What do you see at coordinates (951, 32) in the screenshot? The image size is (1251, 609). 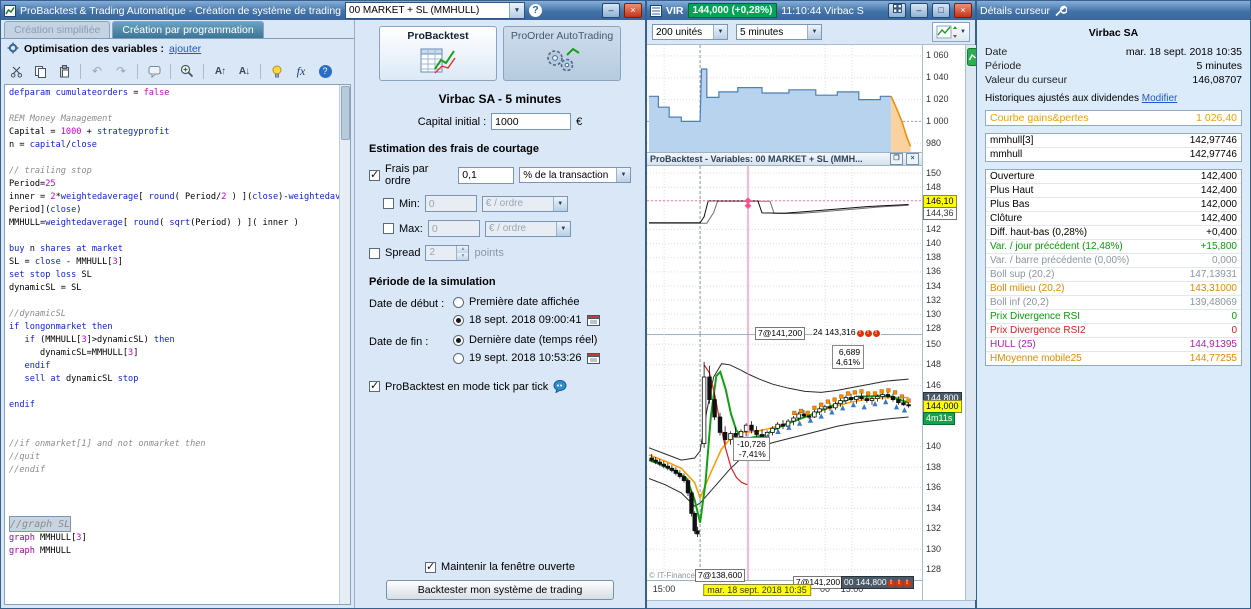 I see `chart-type-button: ▼` at bounding box center [951, 32].